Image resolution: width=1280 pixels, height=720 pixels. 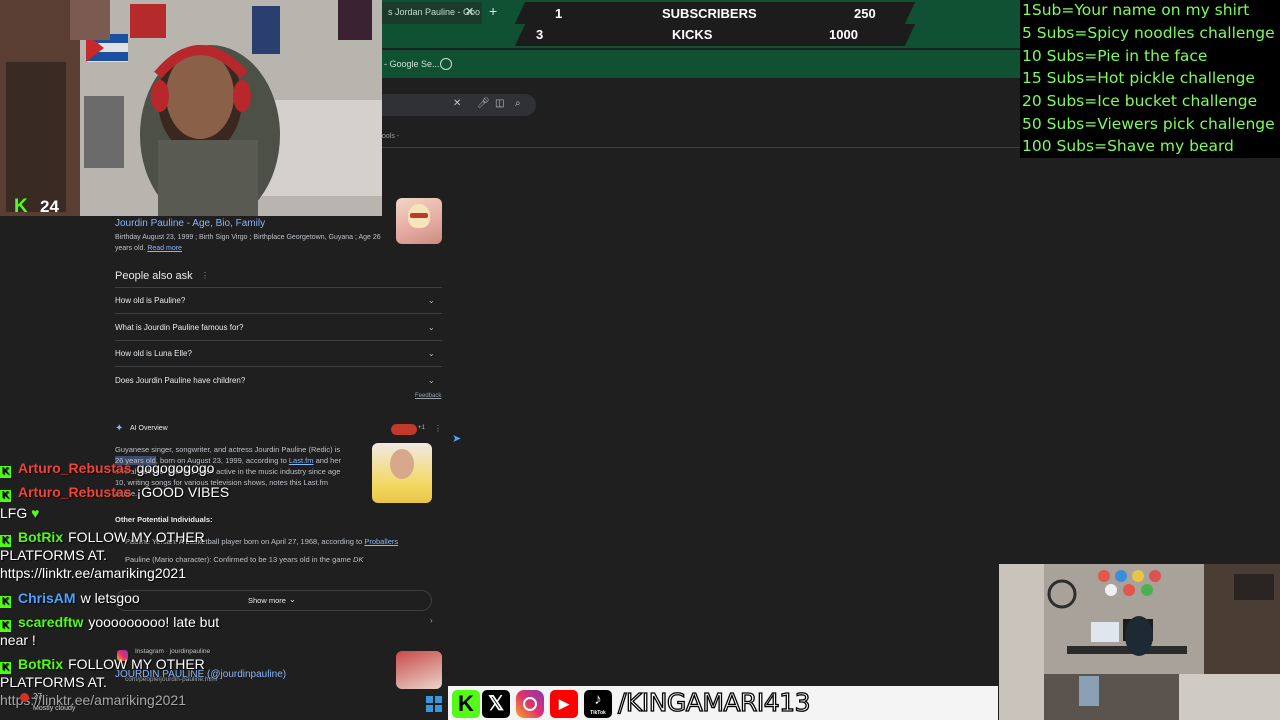 I want to click on room-camera, so click(x=1139, y=642).